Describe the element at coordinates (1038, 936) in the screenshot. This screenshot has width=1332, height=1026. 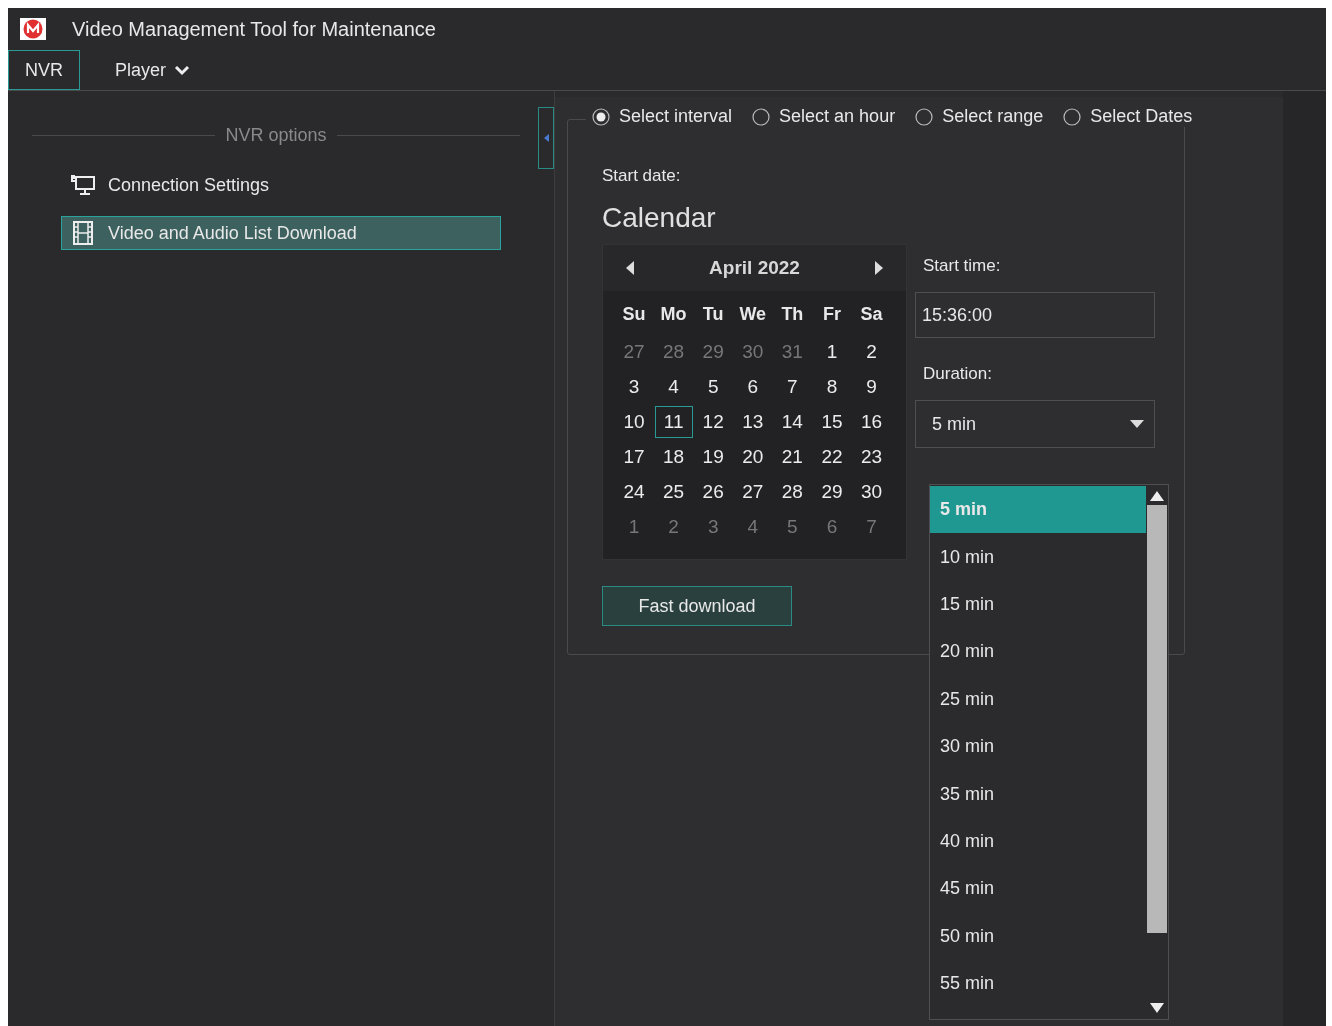
I see `dropdown-option: 50 min` at that location.